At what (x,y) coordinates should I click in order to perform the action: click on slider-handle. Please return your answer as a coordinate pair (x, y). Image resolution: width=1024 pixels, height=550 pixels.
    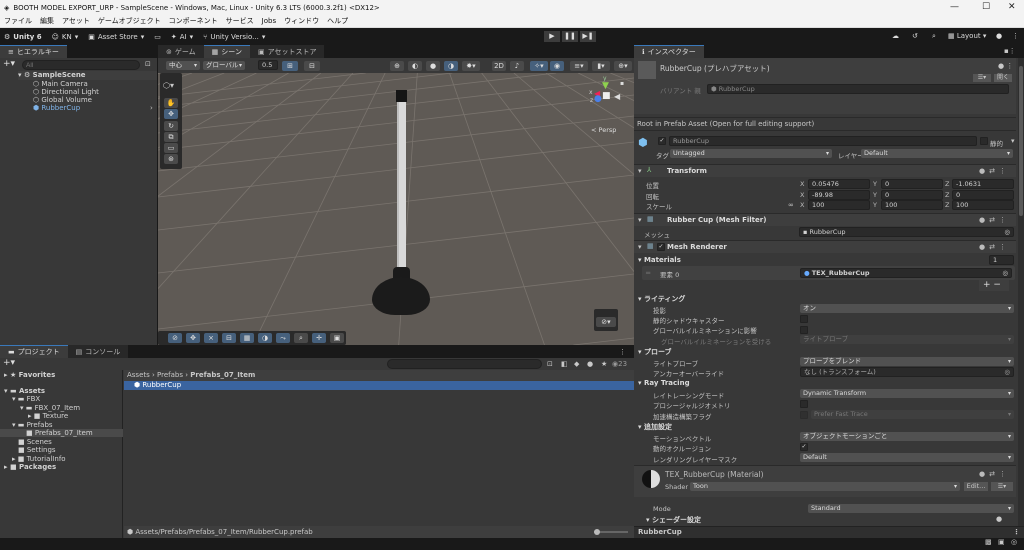
    Looking at the image, I should click on (597, 532).